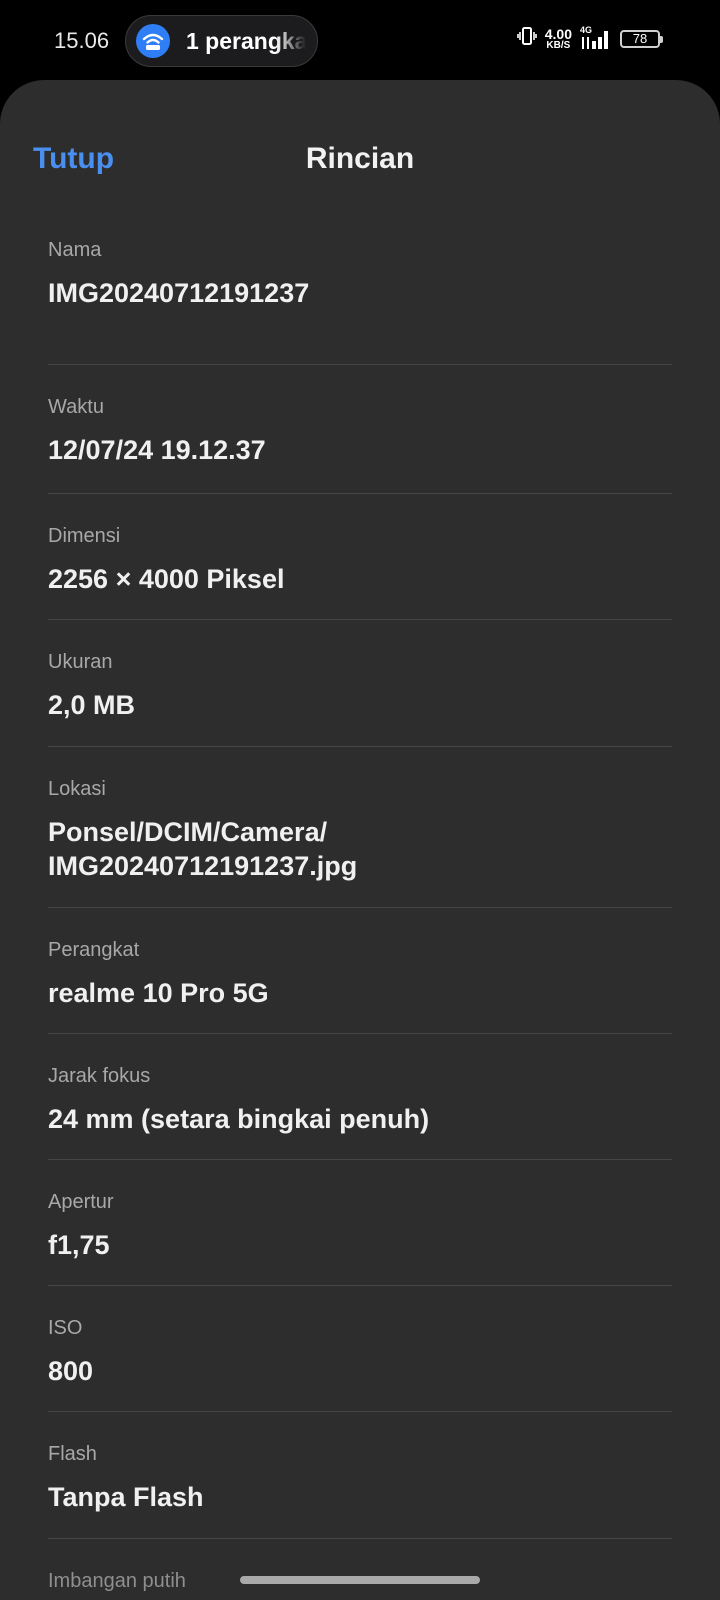  Describe the element at coordinates (72, 1454) in the screenshot. I see `detail-label: Flash` at that location.